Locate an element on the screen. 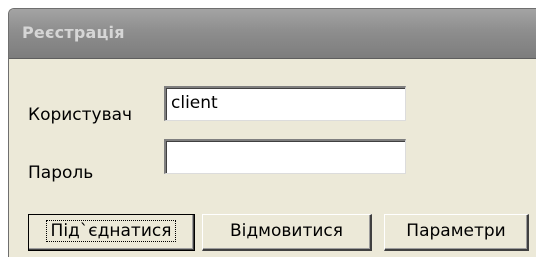 The height and width of the screenshot is (257, 536). username-field: client is located at coordinates (285, 103).